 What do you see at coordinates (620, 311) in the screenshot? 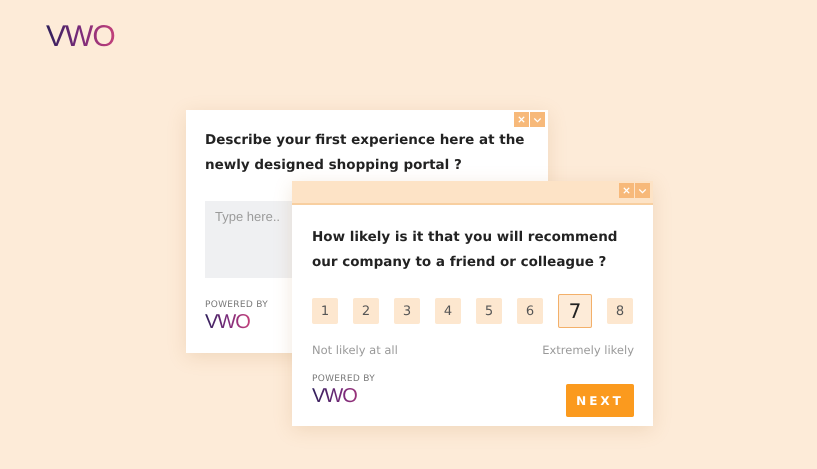
I see `rating-option: 8` at bounding box center [620, 311].